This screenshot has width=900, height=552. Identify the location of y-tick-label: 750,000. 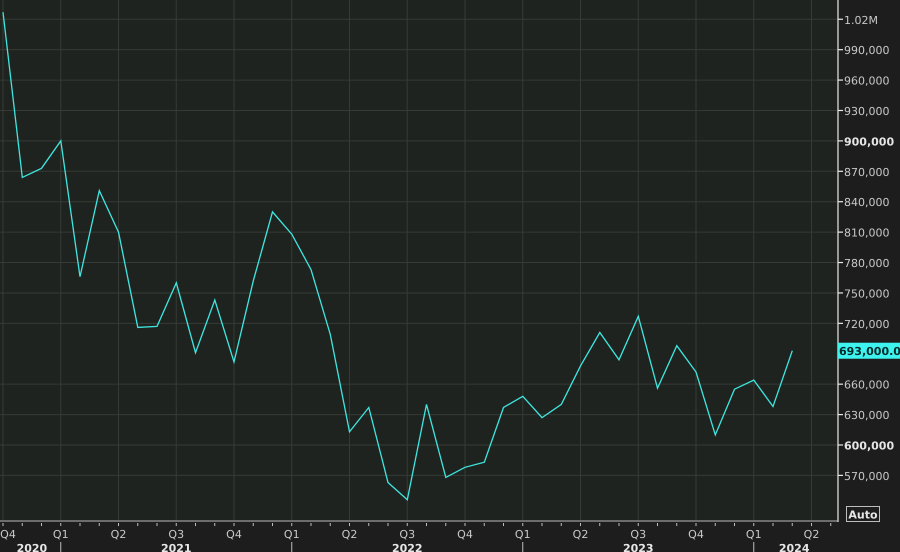
(867, 293).